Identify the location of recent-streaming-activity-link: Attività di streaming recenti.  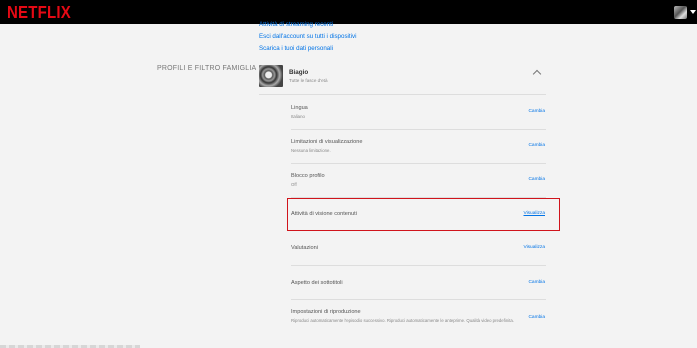
(296, 24).